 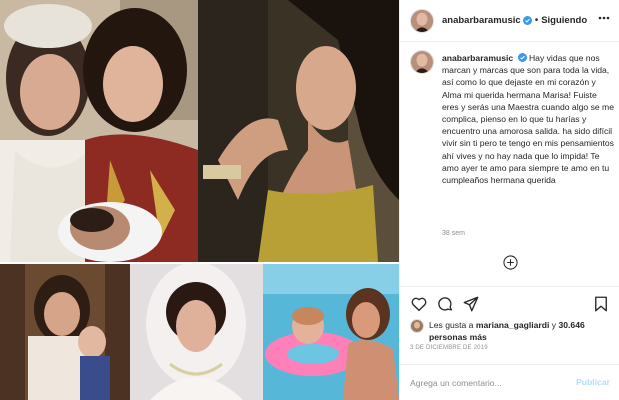 What do you see at coordinates (331, 332) in the screenshot?
I see `photo-girls-in-pool` at bounding box center [331, 332].